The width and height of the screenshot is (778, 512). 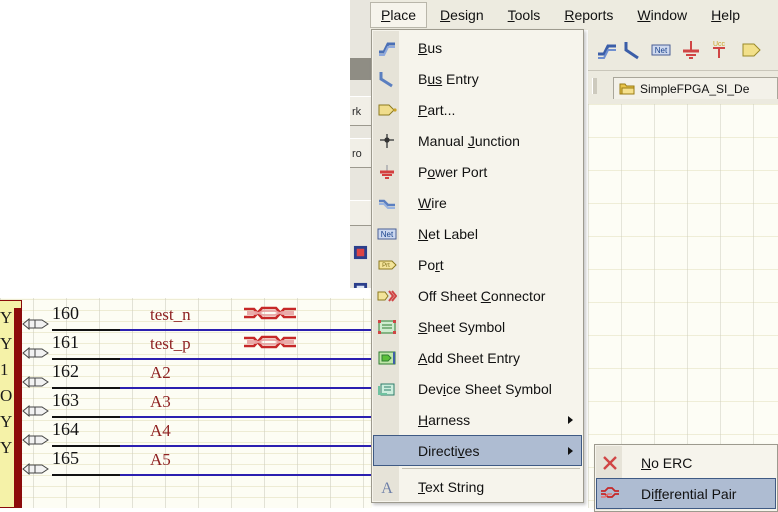 What do you see at coordinates (160, 373) in the screenshot?
I see `net-label: A2` at bounding box center [160, 373].